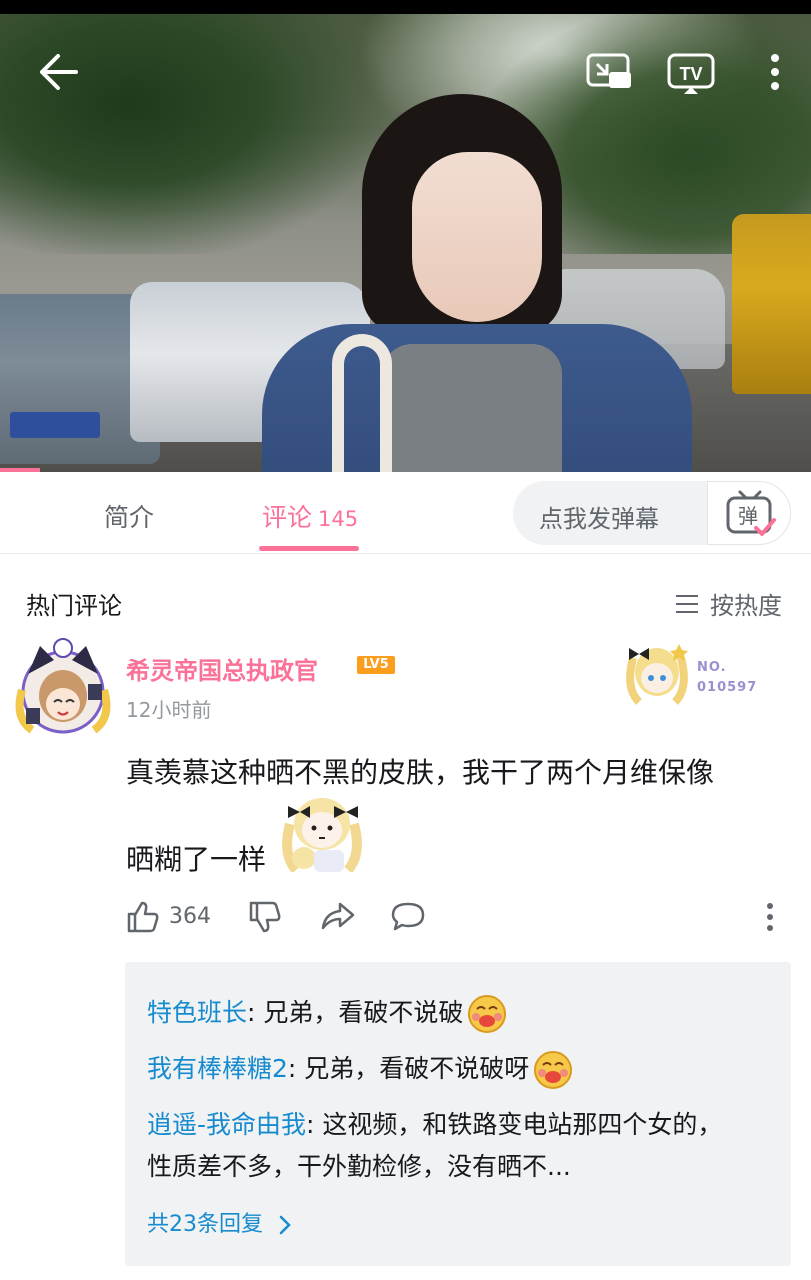 Image resolution: width=811 pixels, height=1280 pixels. I want to click on svg-text: 弹, so click(748, 516).